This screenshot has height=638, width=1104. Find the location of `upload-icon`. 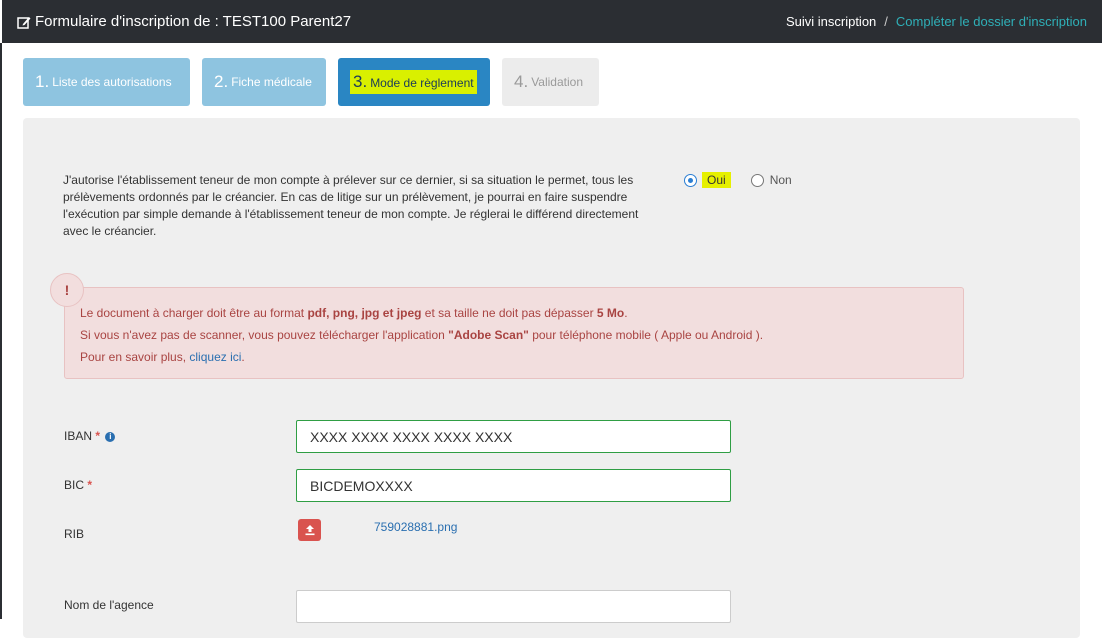

upload-icon is located at coordinates (309, 530).